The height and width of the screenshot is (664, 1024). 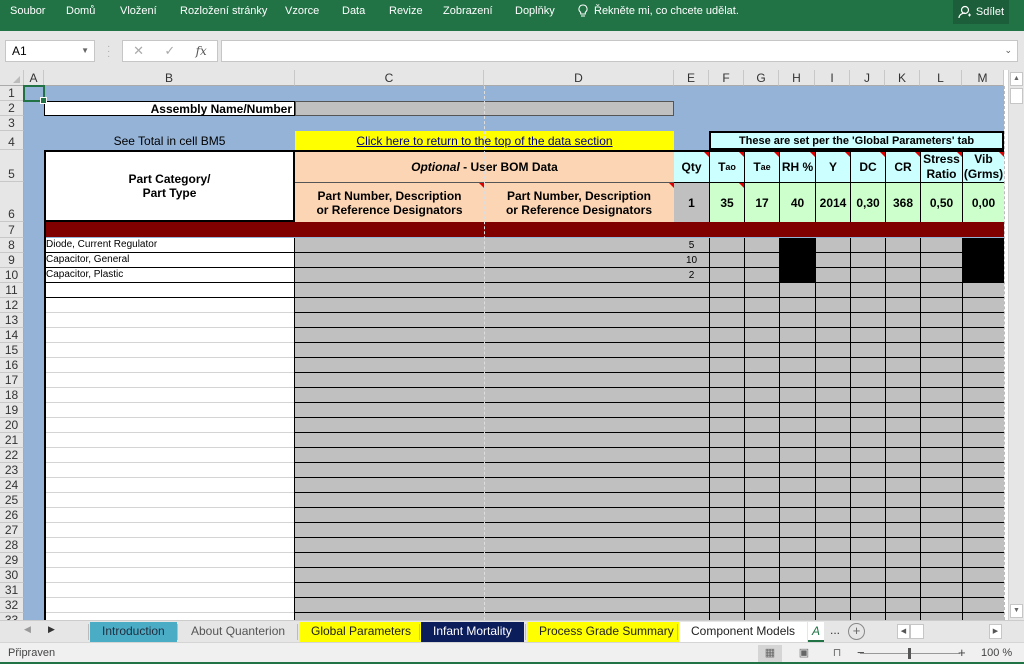 What do you see at coordinates (950, 632) in the screenshot?
I see `horizontal-scrollbar: ◀ ▶` at bounding box center [950, 632].